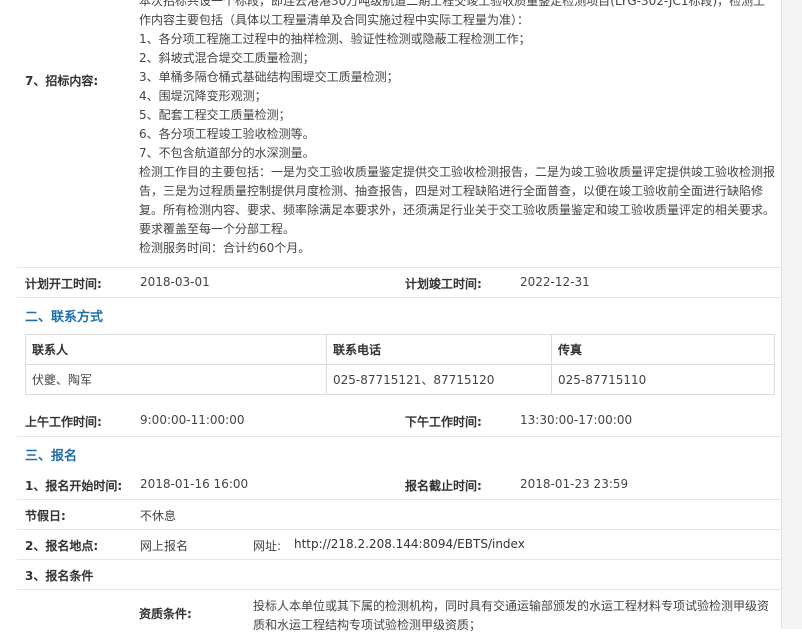  What do you see at coordinates (165, 614) in the screenshot?
I see `qualification-label: 资质条件:` at bounding box center [165, 614].